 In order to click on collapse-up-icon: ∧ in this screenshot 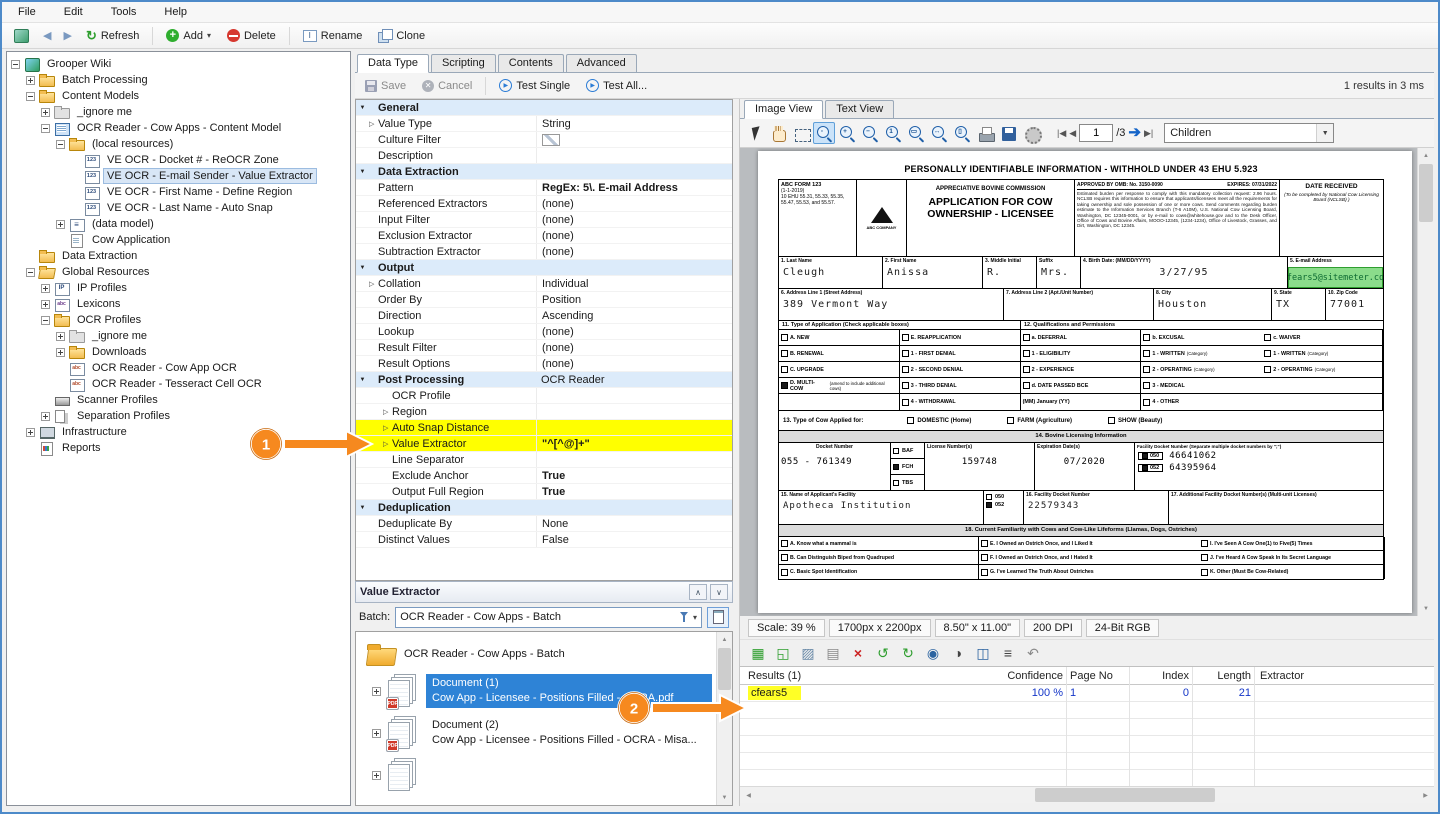, I will do `click(698, 592)`.